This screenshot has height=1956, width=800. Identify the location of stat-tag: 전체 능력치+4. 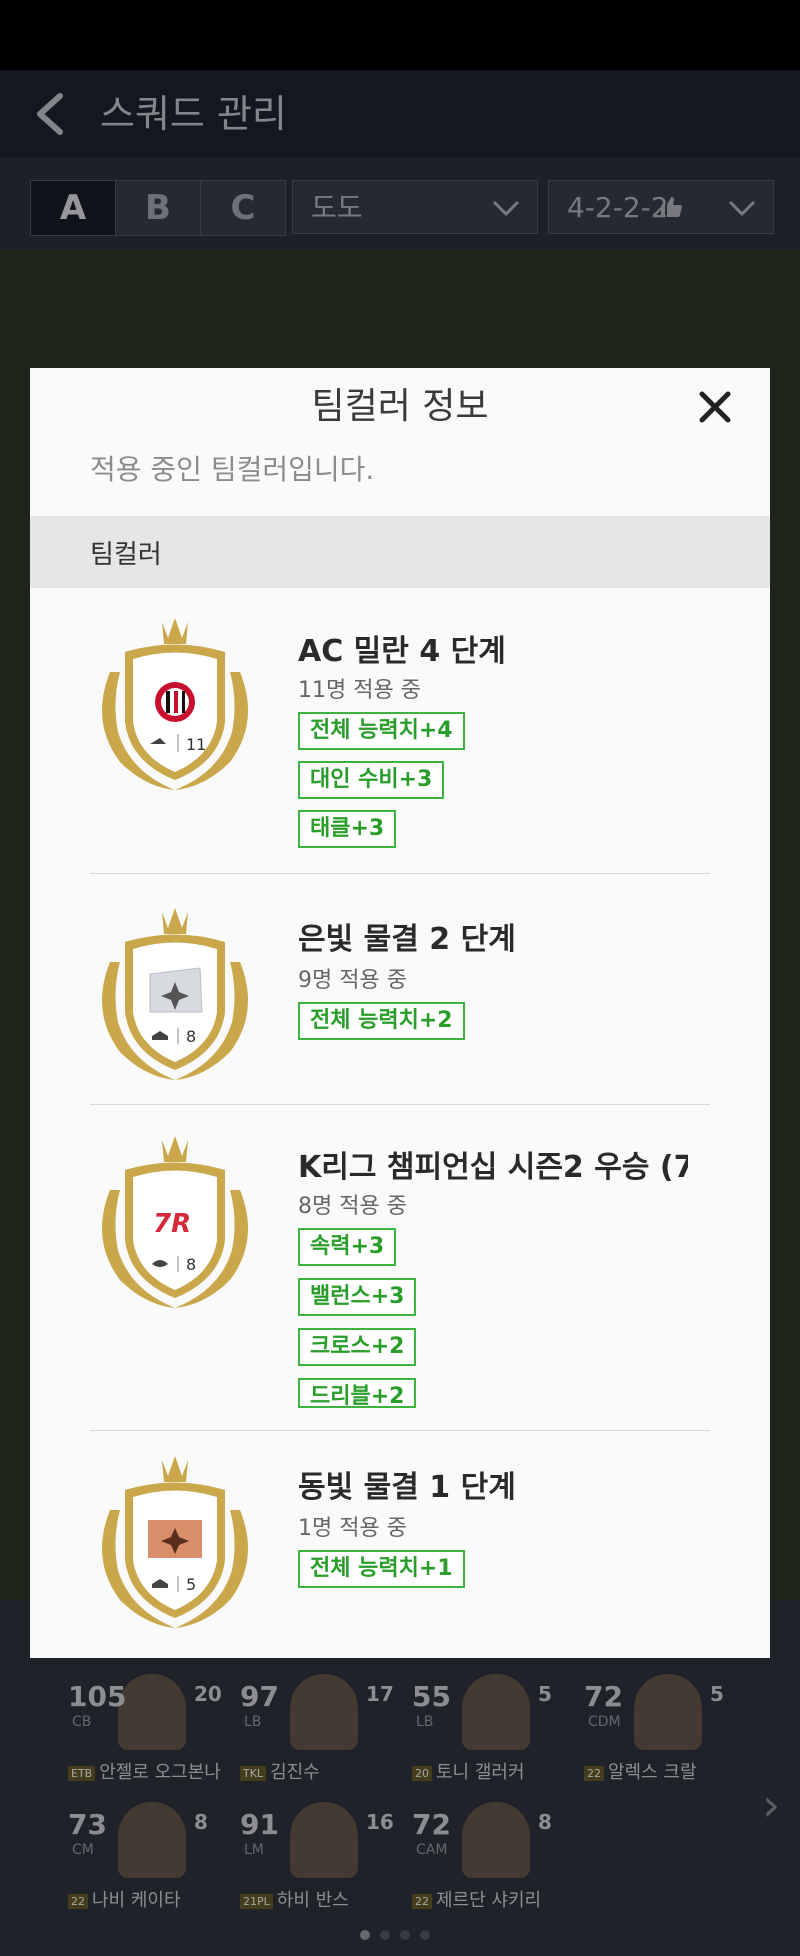
(381, 731).